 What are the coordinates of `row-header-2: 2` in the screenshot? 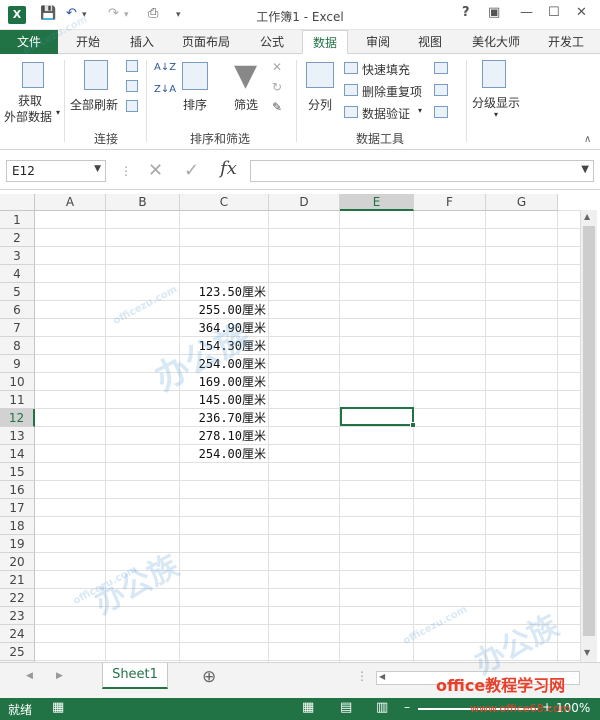 It's located at (17, 238).